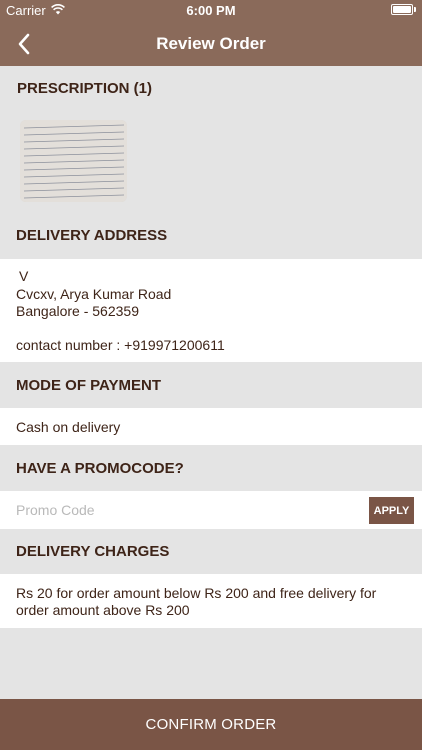 Image resolution: width=422 pixels, height=750 pixels. I want to click on address-line-1: Cvcxv, Arya Kumar Road, so click(94, 294).